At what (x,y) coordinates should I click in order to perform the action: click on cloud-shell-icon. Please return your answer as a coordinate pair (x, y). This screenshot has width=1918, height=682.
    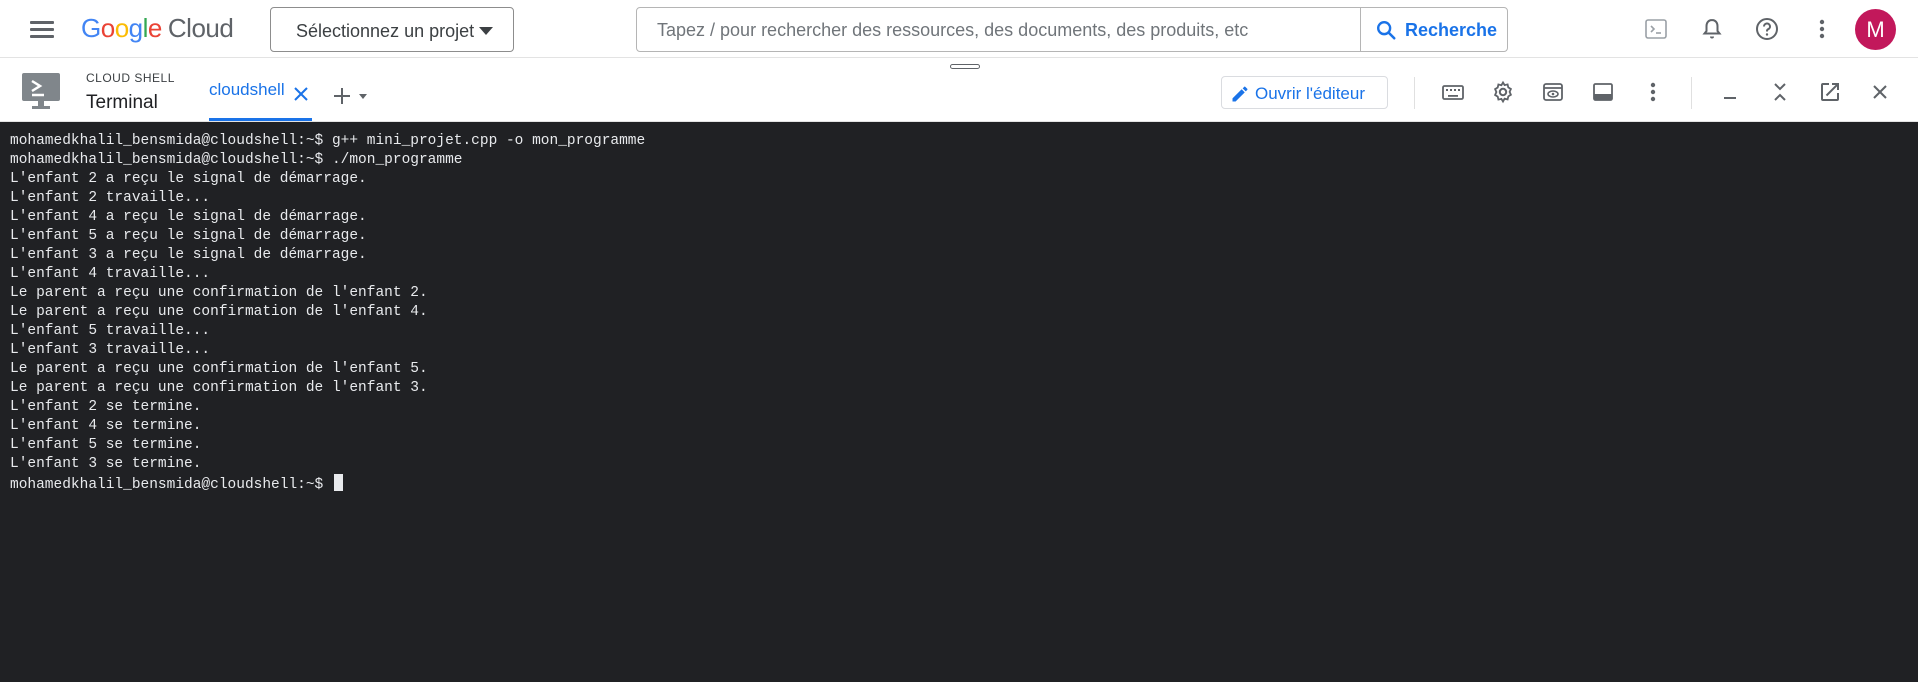
    Looking at the image, I should click on (1656, 29).